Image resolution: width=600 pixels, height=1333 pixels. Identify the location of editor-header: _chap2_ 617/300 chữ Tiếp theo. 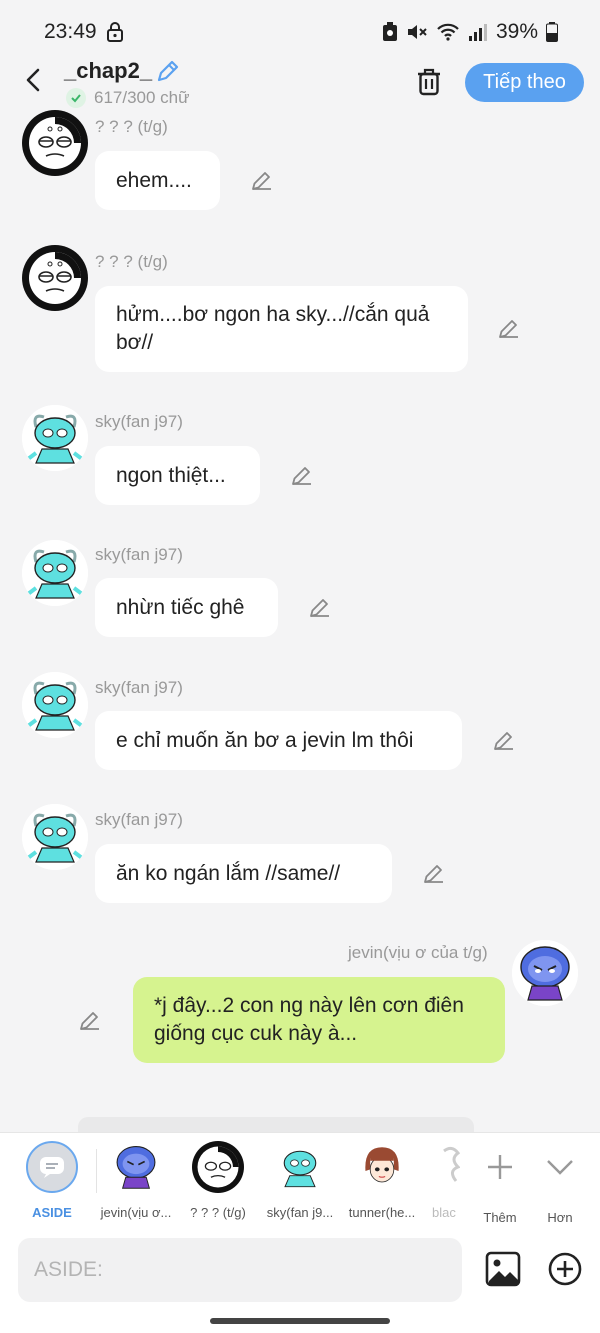
(300, 85).